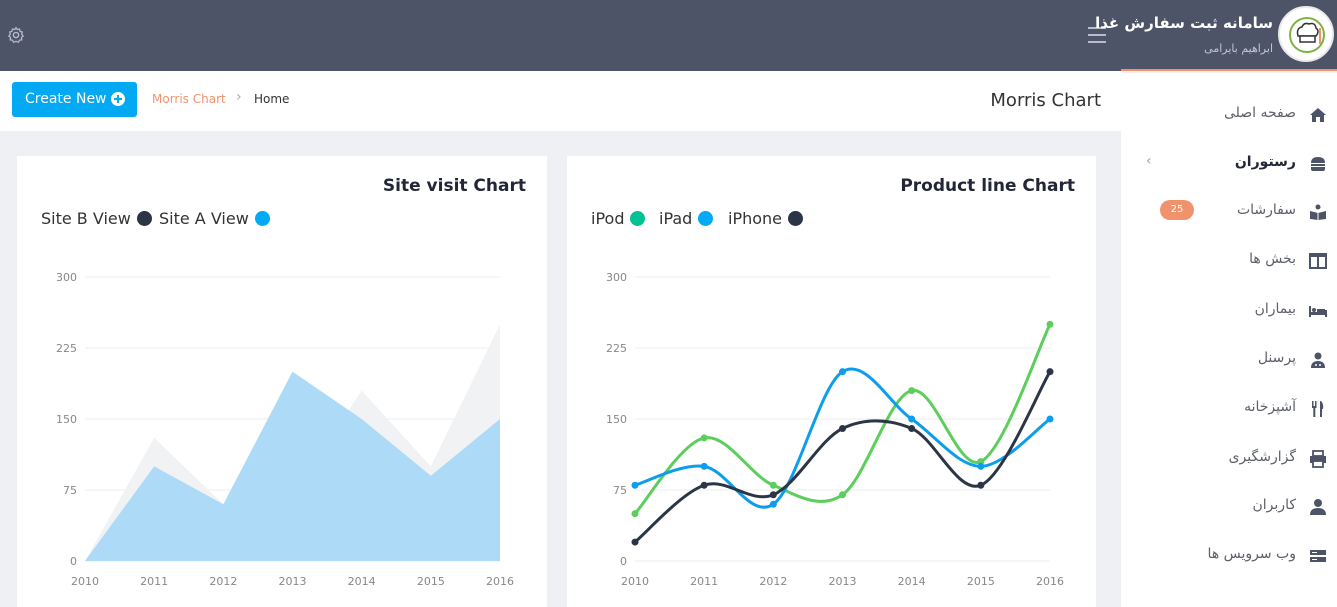 The height and width of the screenshot is (607, 1337). Describe the element at coordinates (204, 218) in the screenshot. I see `legend-label: Site A View` at that location.